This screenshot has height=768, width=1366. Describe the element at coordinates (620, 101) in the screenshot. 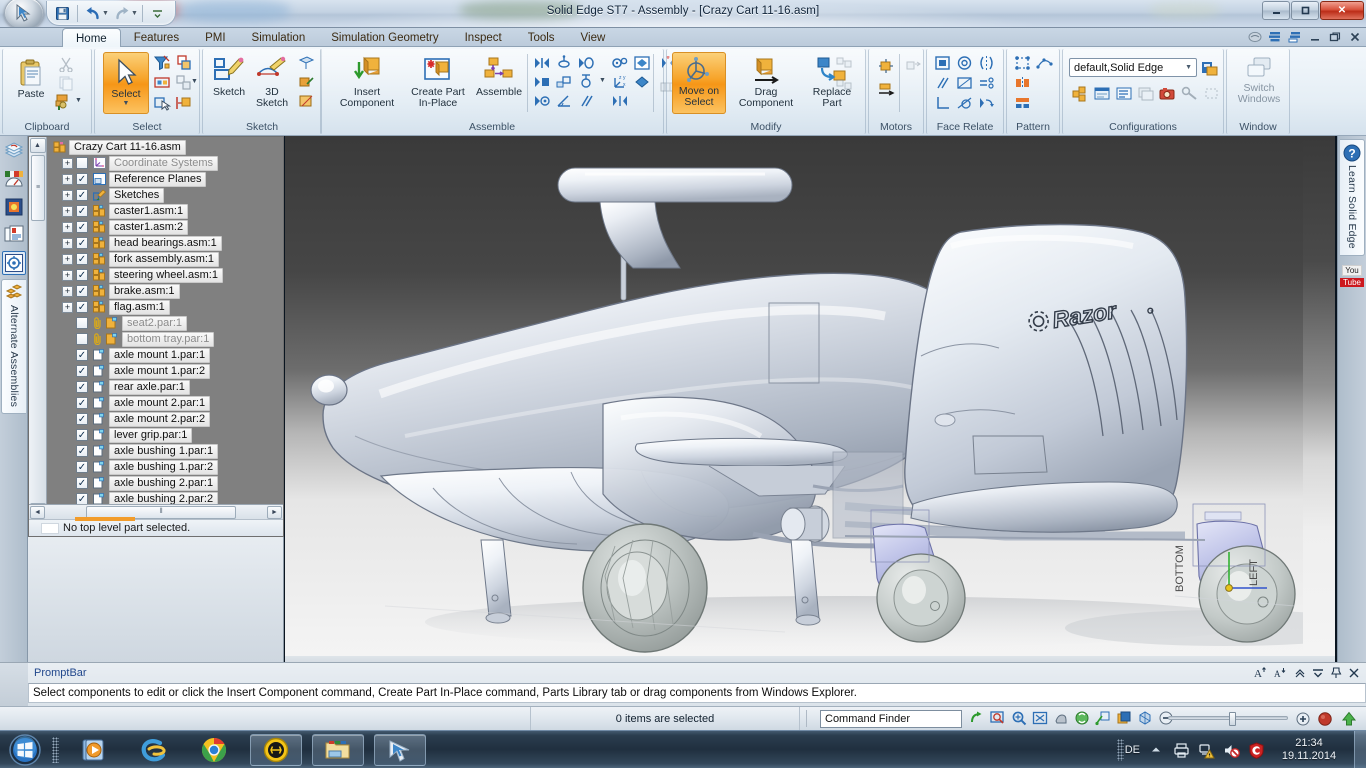

I see `center-plane-icon` at that location.